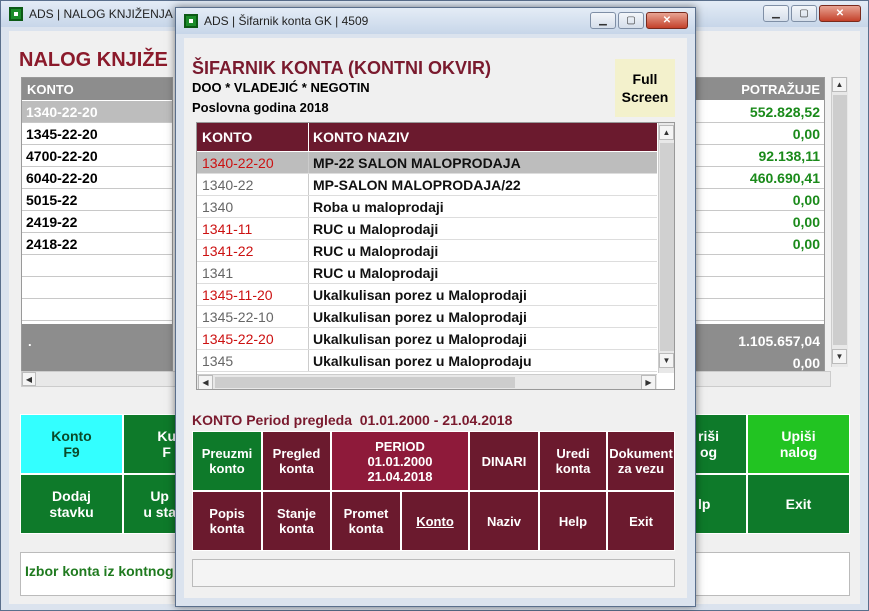 This screenshot has height=611, width=869. I want to click on minimize-button: ▁, so click(776, 13).